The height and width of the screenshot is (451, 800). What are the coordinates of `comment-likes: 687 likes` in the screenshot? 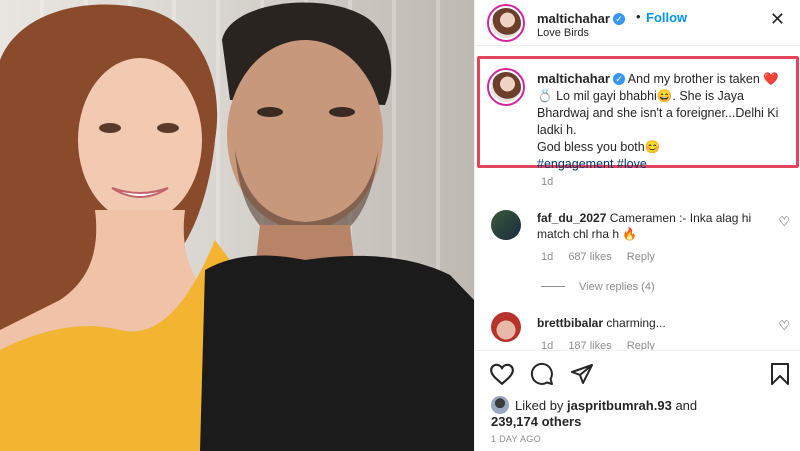 It's located at (589, 257).